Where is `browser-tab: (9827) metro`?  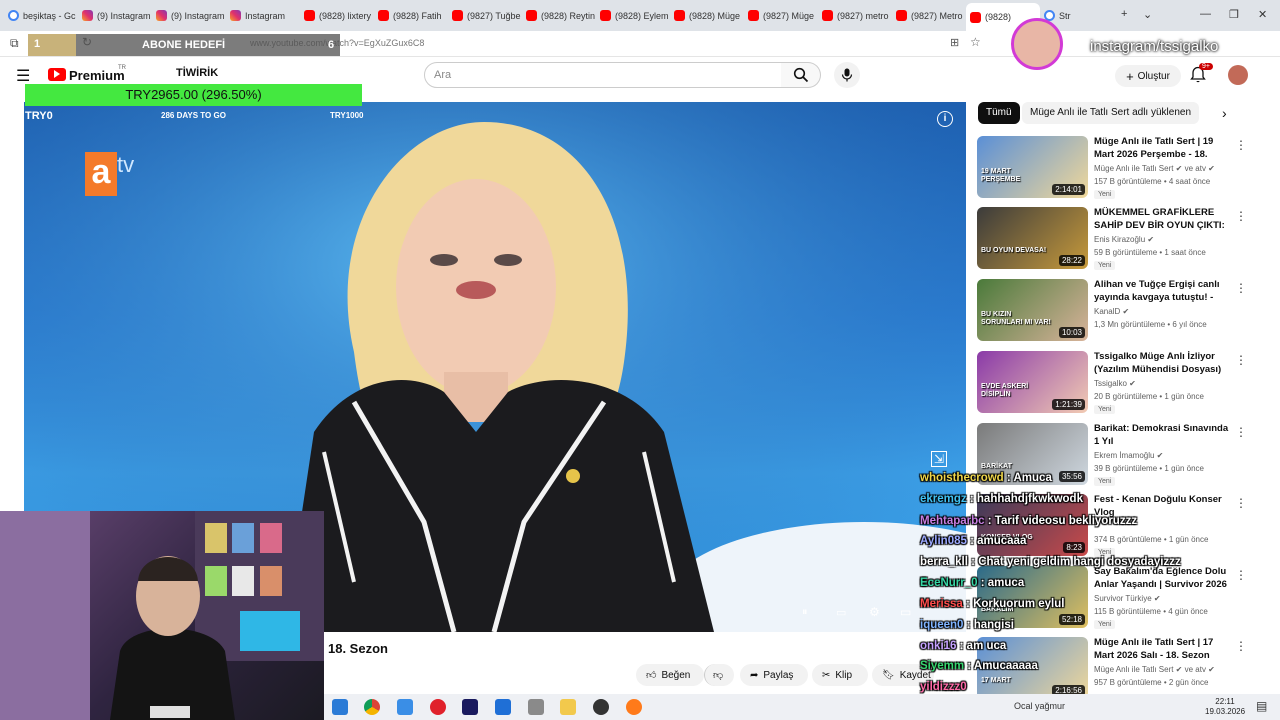
browser-tab: (9827) metro is located at coordinates (855, 16).